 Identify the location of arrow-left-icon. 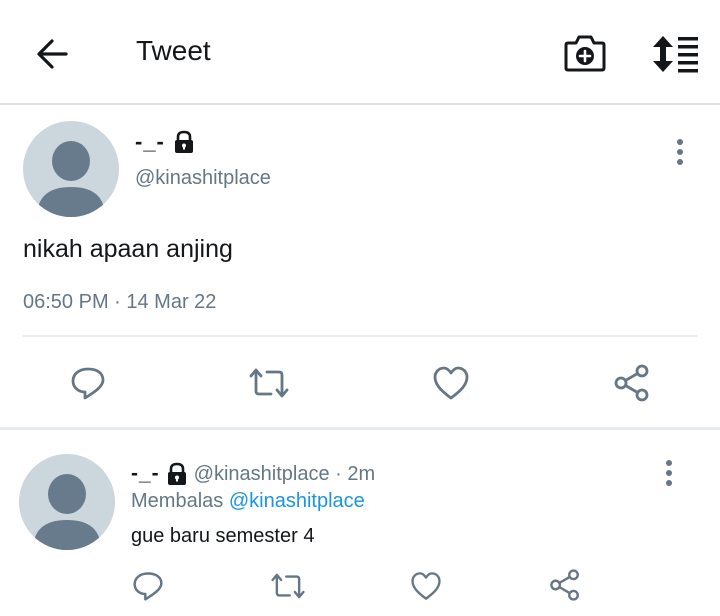
(52, 54).